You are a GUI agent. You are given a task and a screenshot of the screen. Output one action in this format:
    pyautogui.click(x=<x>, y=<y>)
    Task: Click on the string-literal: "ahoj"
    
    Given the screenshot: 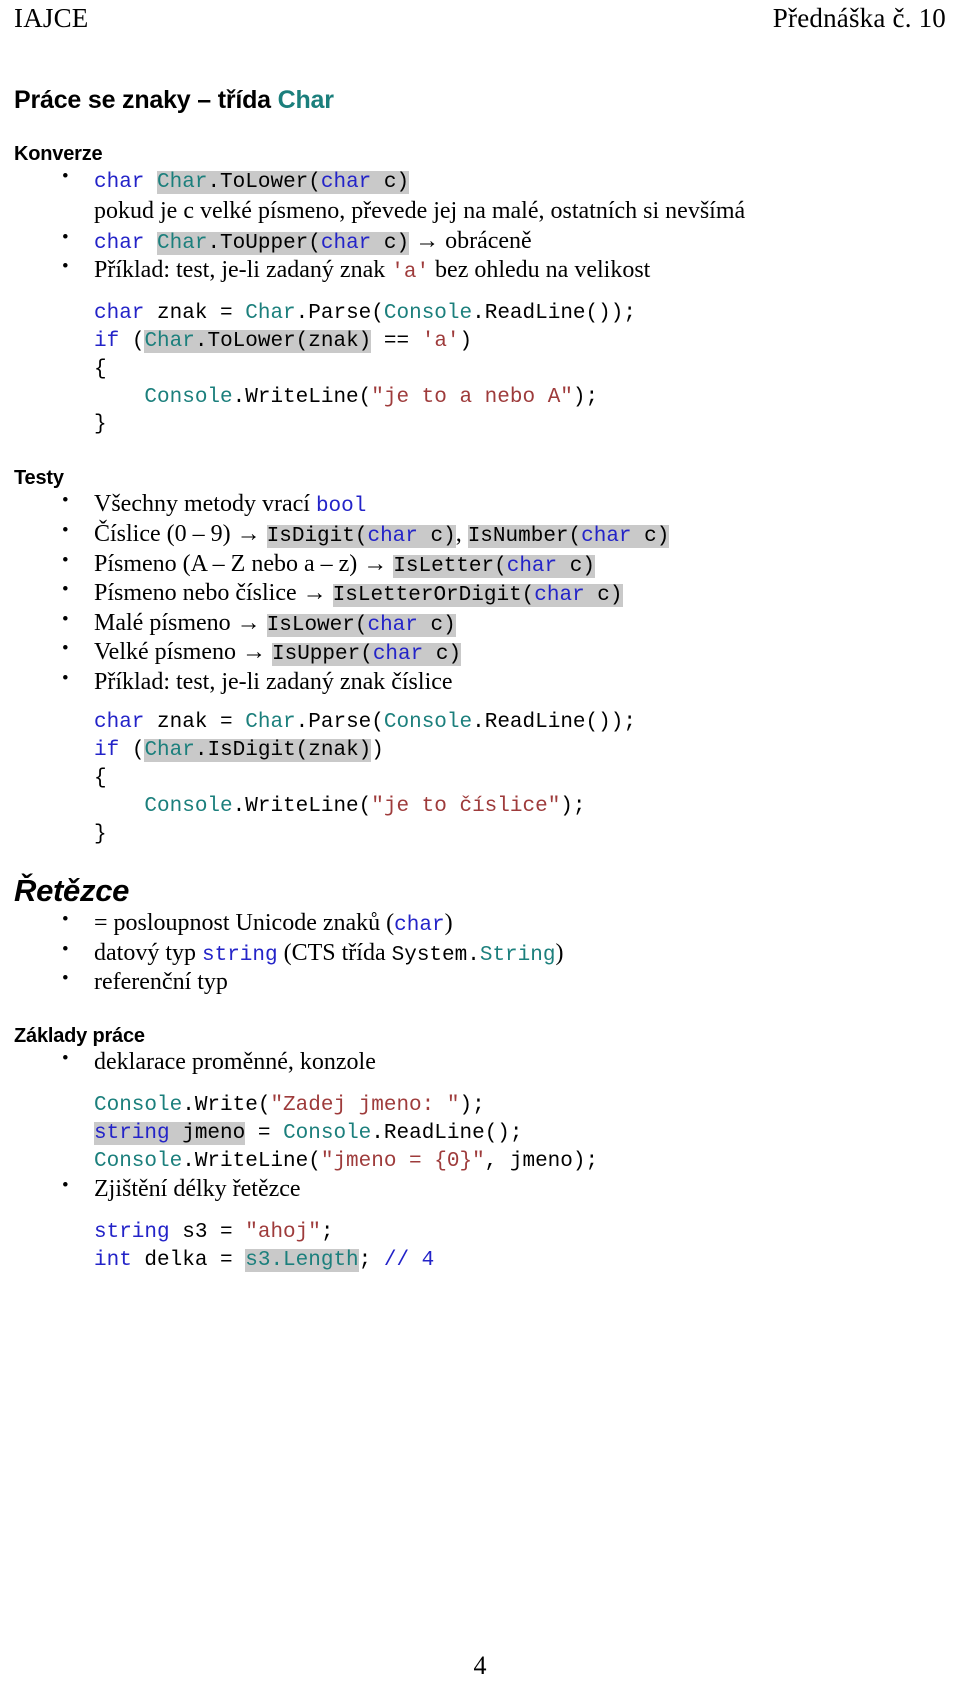 What is the action you would take?
    pyautogui.click(x=283, y=1232)
    